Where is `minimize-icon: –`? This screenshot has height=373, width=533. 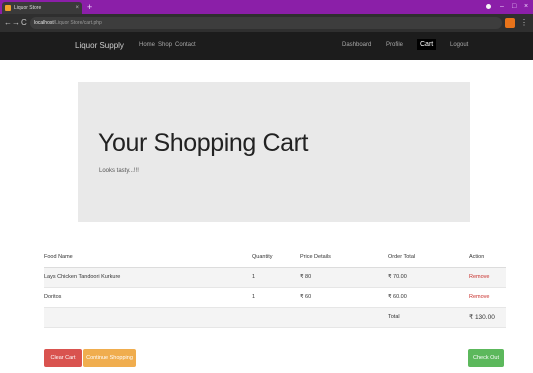
minimize-icon: – is located at coordinates (502, 7).